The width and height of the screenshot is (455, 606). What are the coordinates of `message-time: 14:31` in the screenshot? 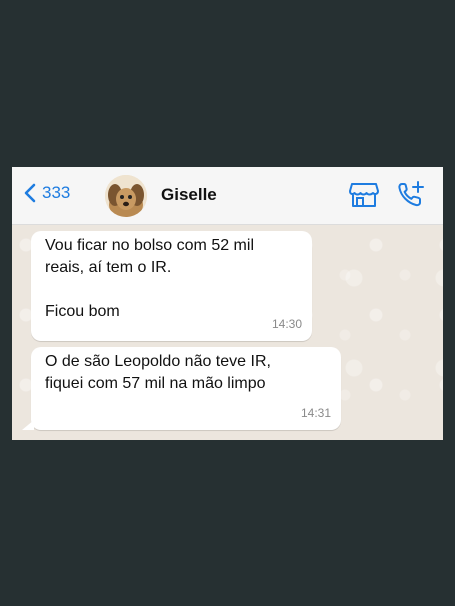 It's located at (315, 413).